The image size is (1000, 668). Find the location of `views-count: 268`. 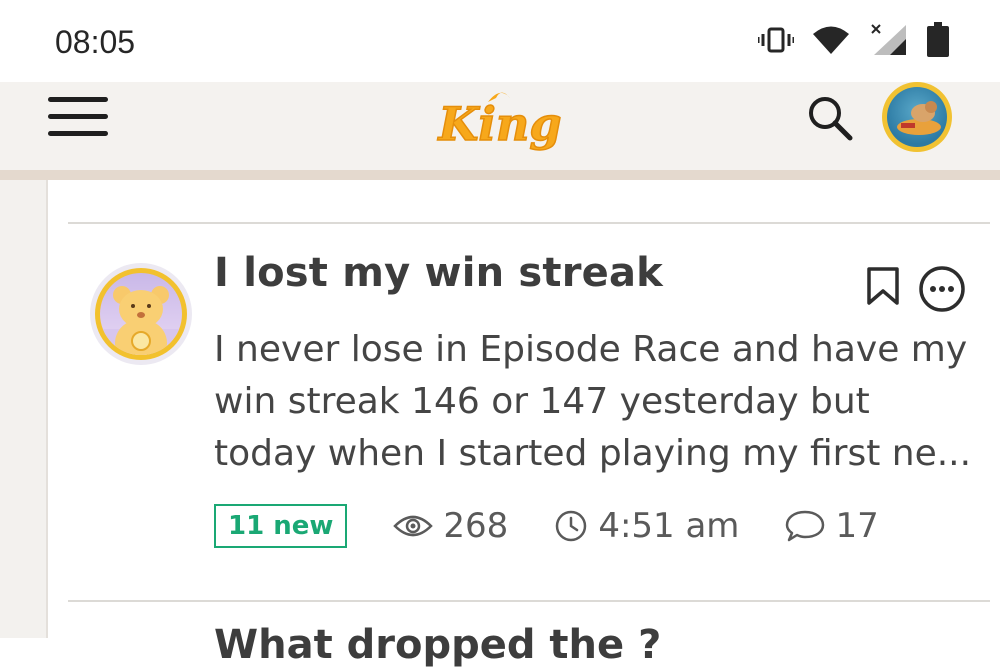

views-count: 268 is located at coordinates (450, 526).